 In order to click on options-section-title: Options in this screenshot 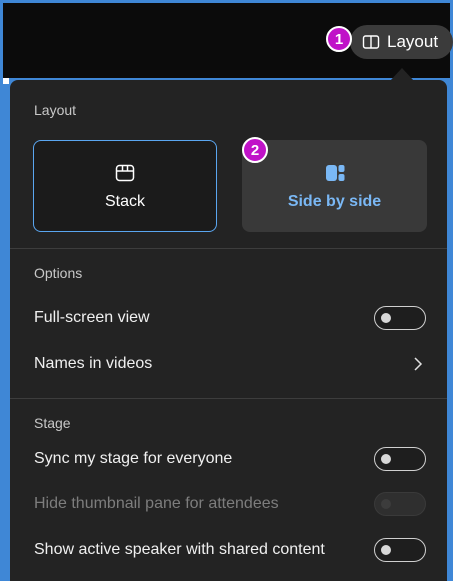, I will do `click(58, 273)`.